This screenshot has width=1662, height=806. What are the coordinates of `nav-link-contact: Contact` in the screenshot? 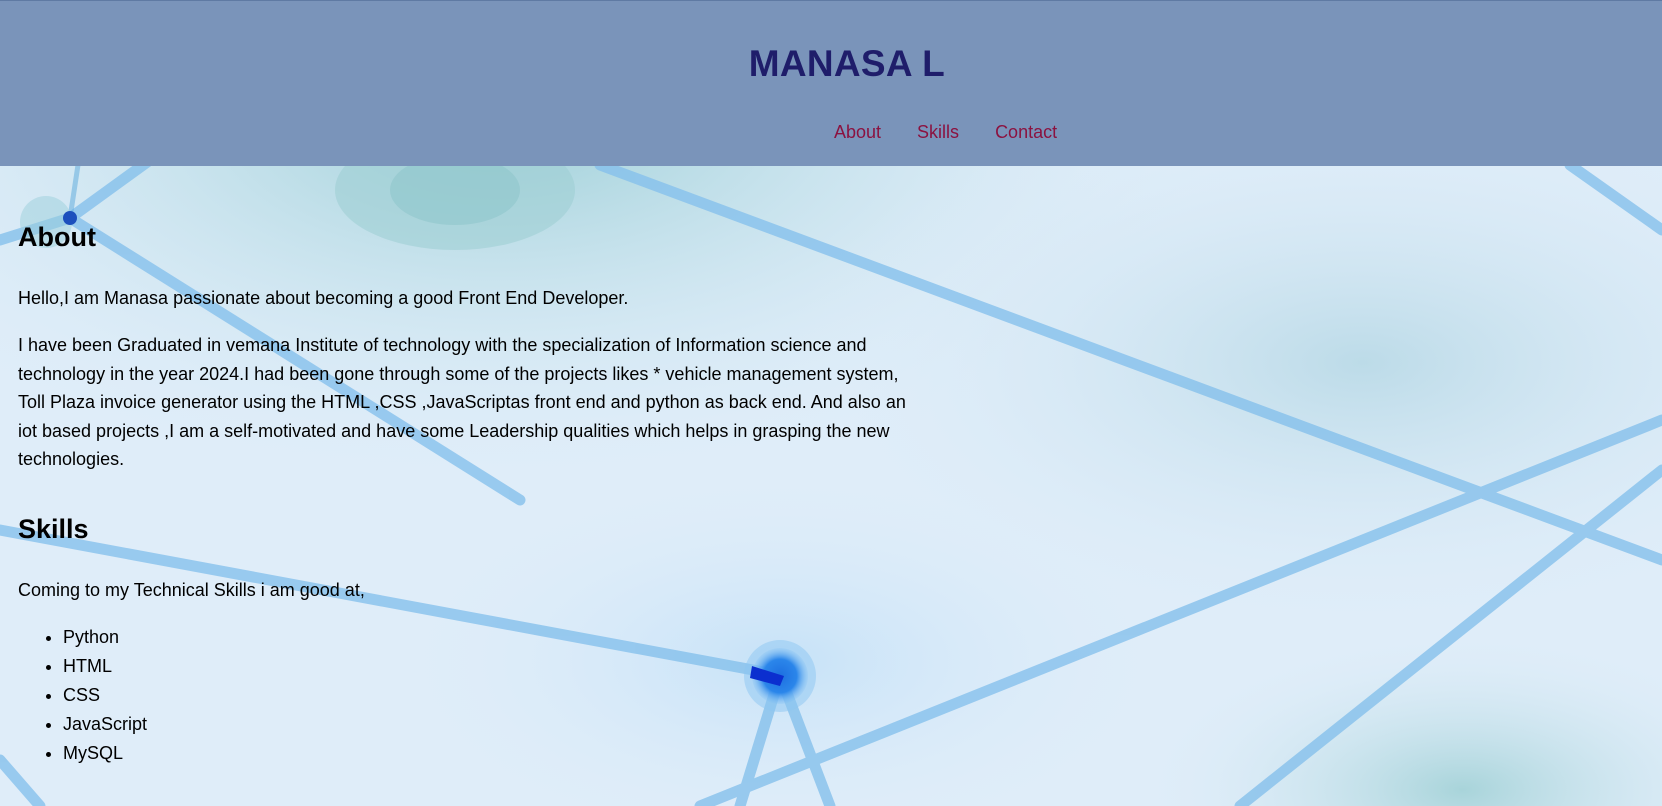 It's located at (1026, 132).